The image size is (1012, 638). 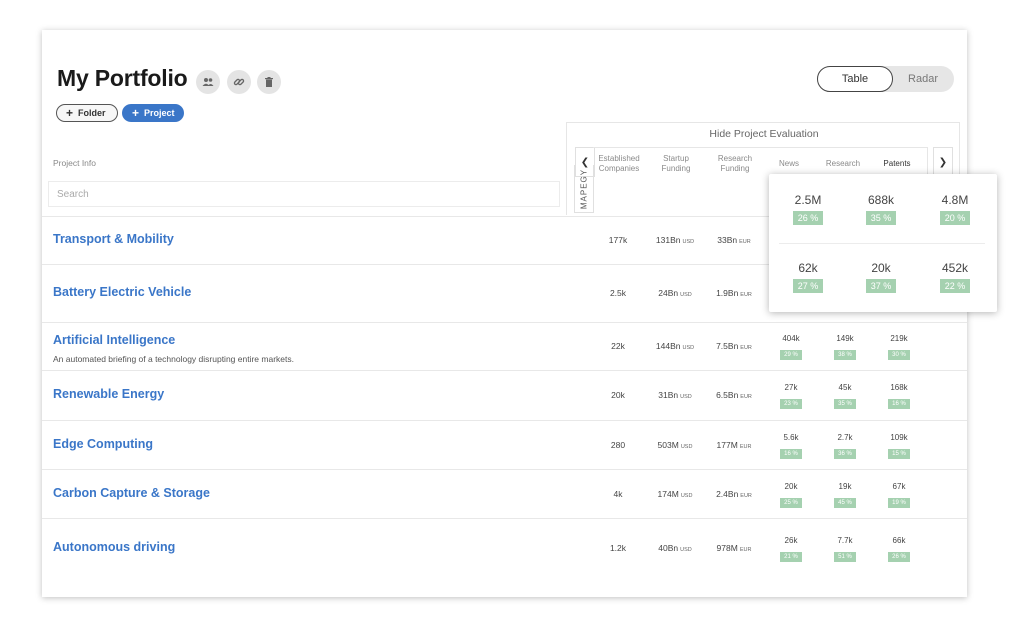 What do you see at coordinates (897, 164) in the screenshot?
I see `column-header-patents: Patents` at bounding box center [897, 164].